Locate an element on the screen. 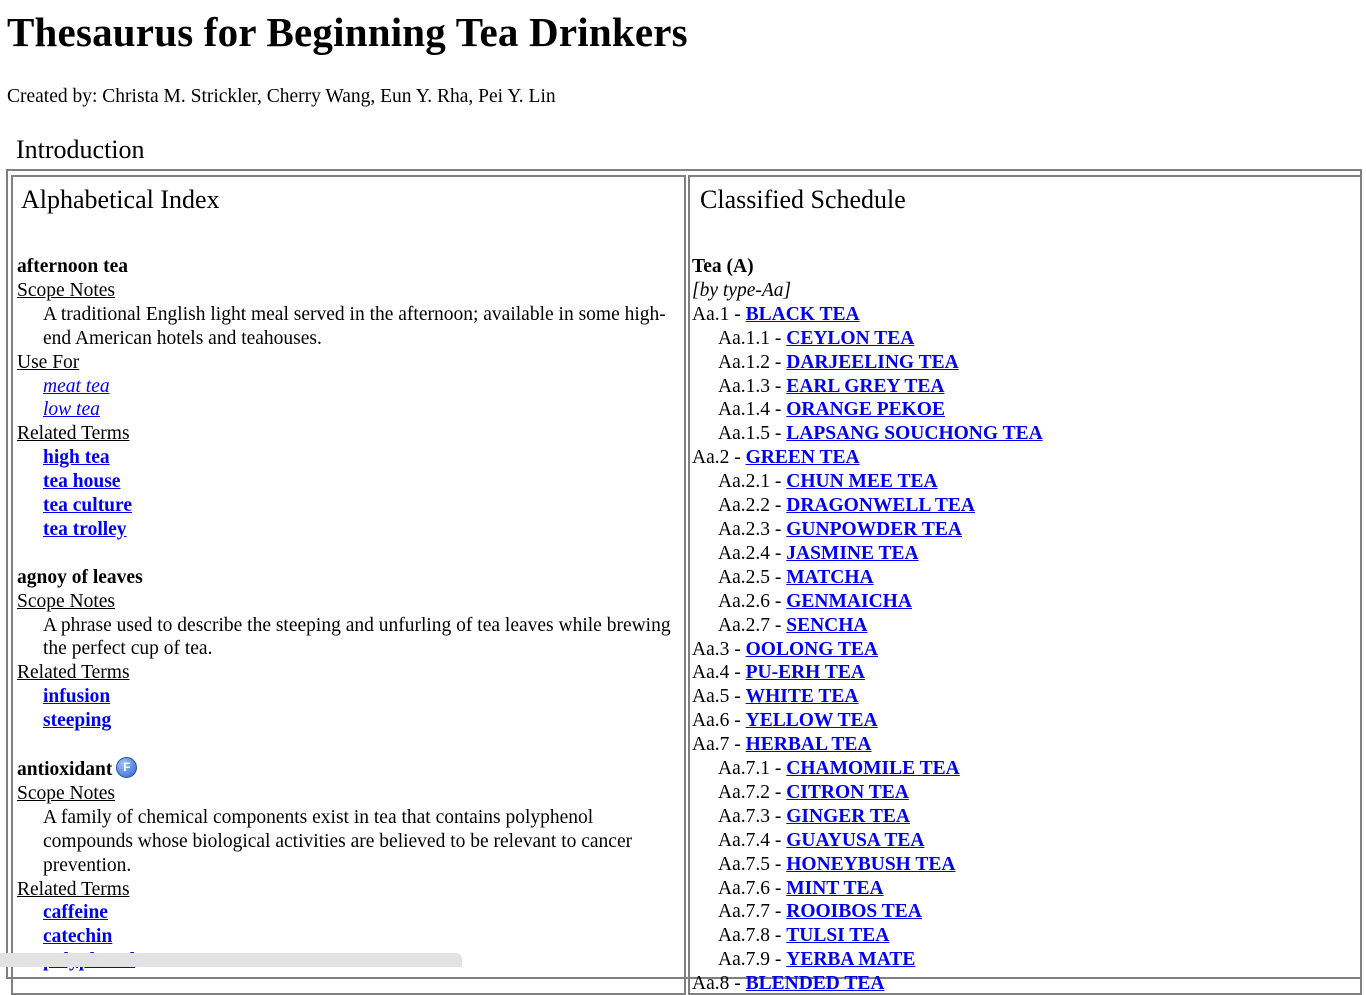  related-term-item: tea house is located at coordinates (350, 482).